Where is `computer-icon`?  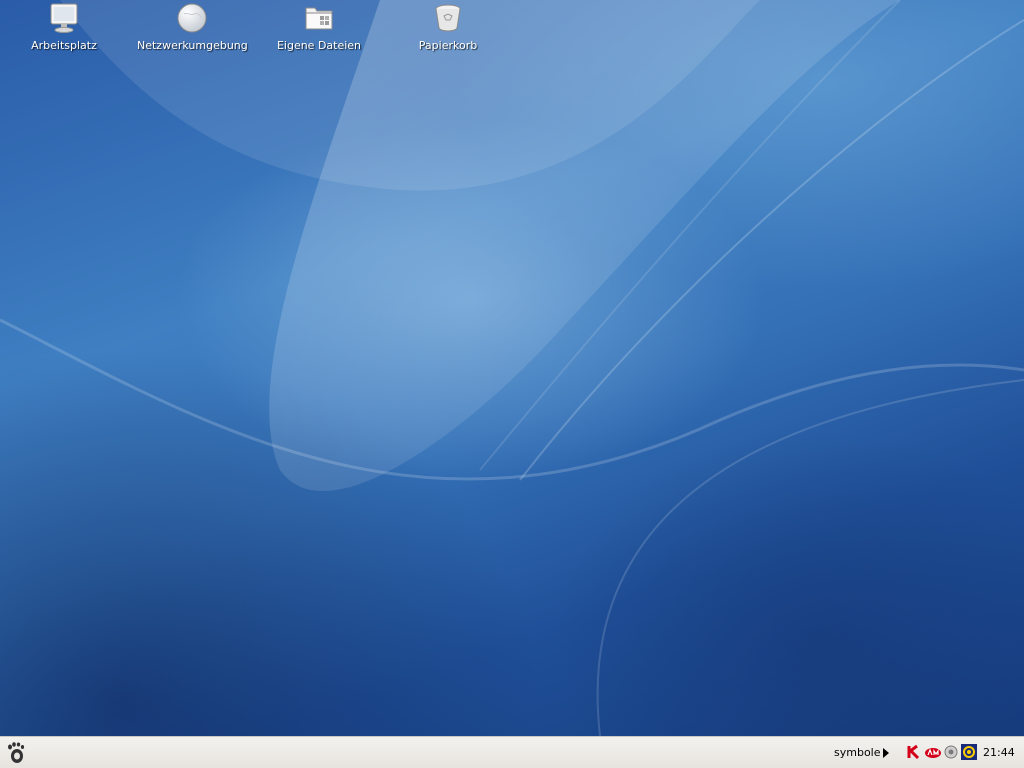 computer-icon is located at coordinates (64, 18).